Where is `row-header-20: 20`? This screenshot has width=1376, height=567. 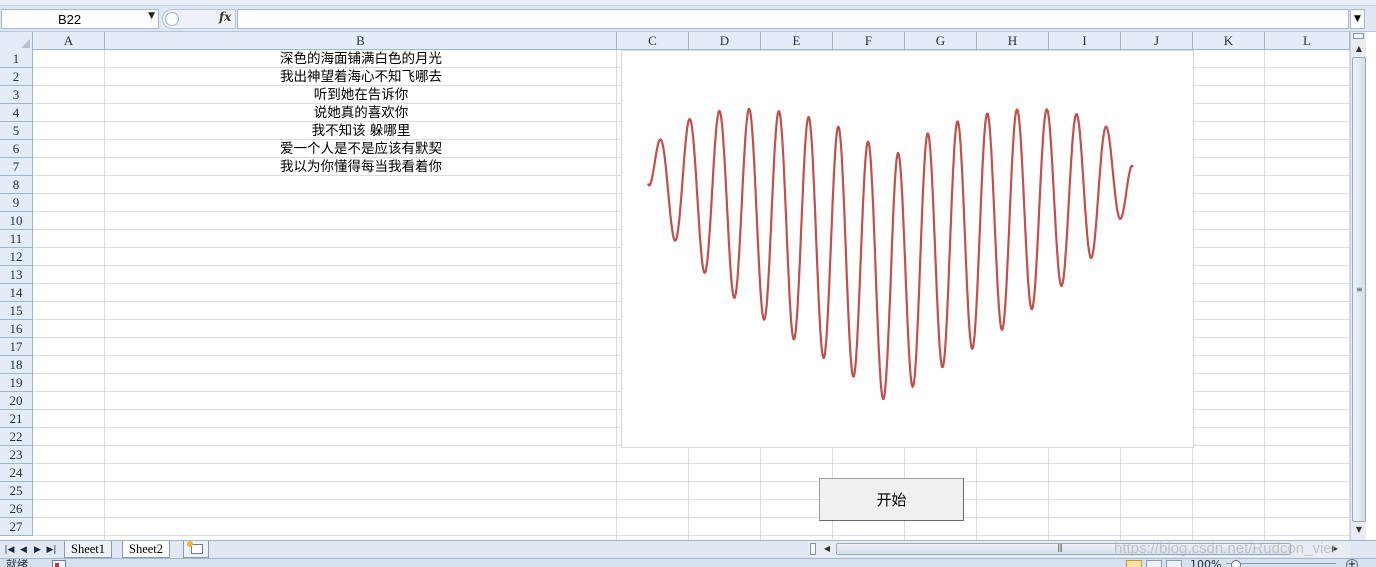 row-header-20: 20 is located at coordinates (16, 401).